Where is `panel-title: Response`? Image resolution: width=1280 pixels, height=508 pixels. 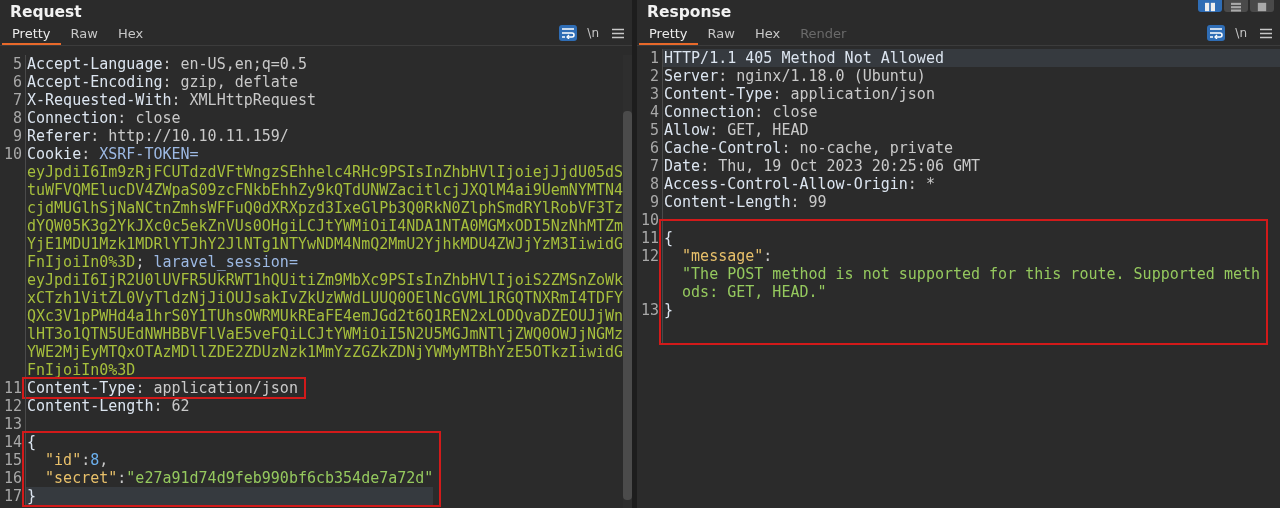 panel-title: Response is located at coordinates (689, 12).